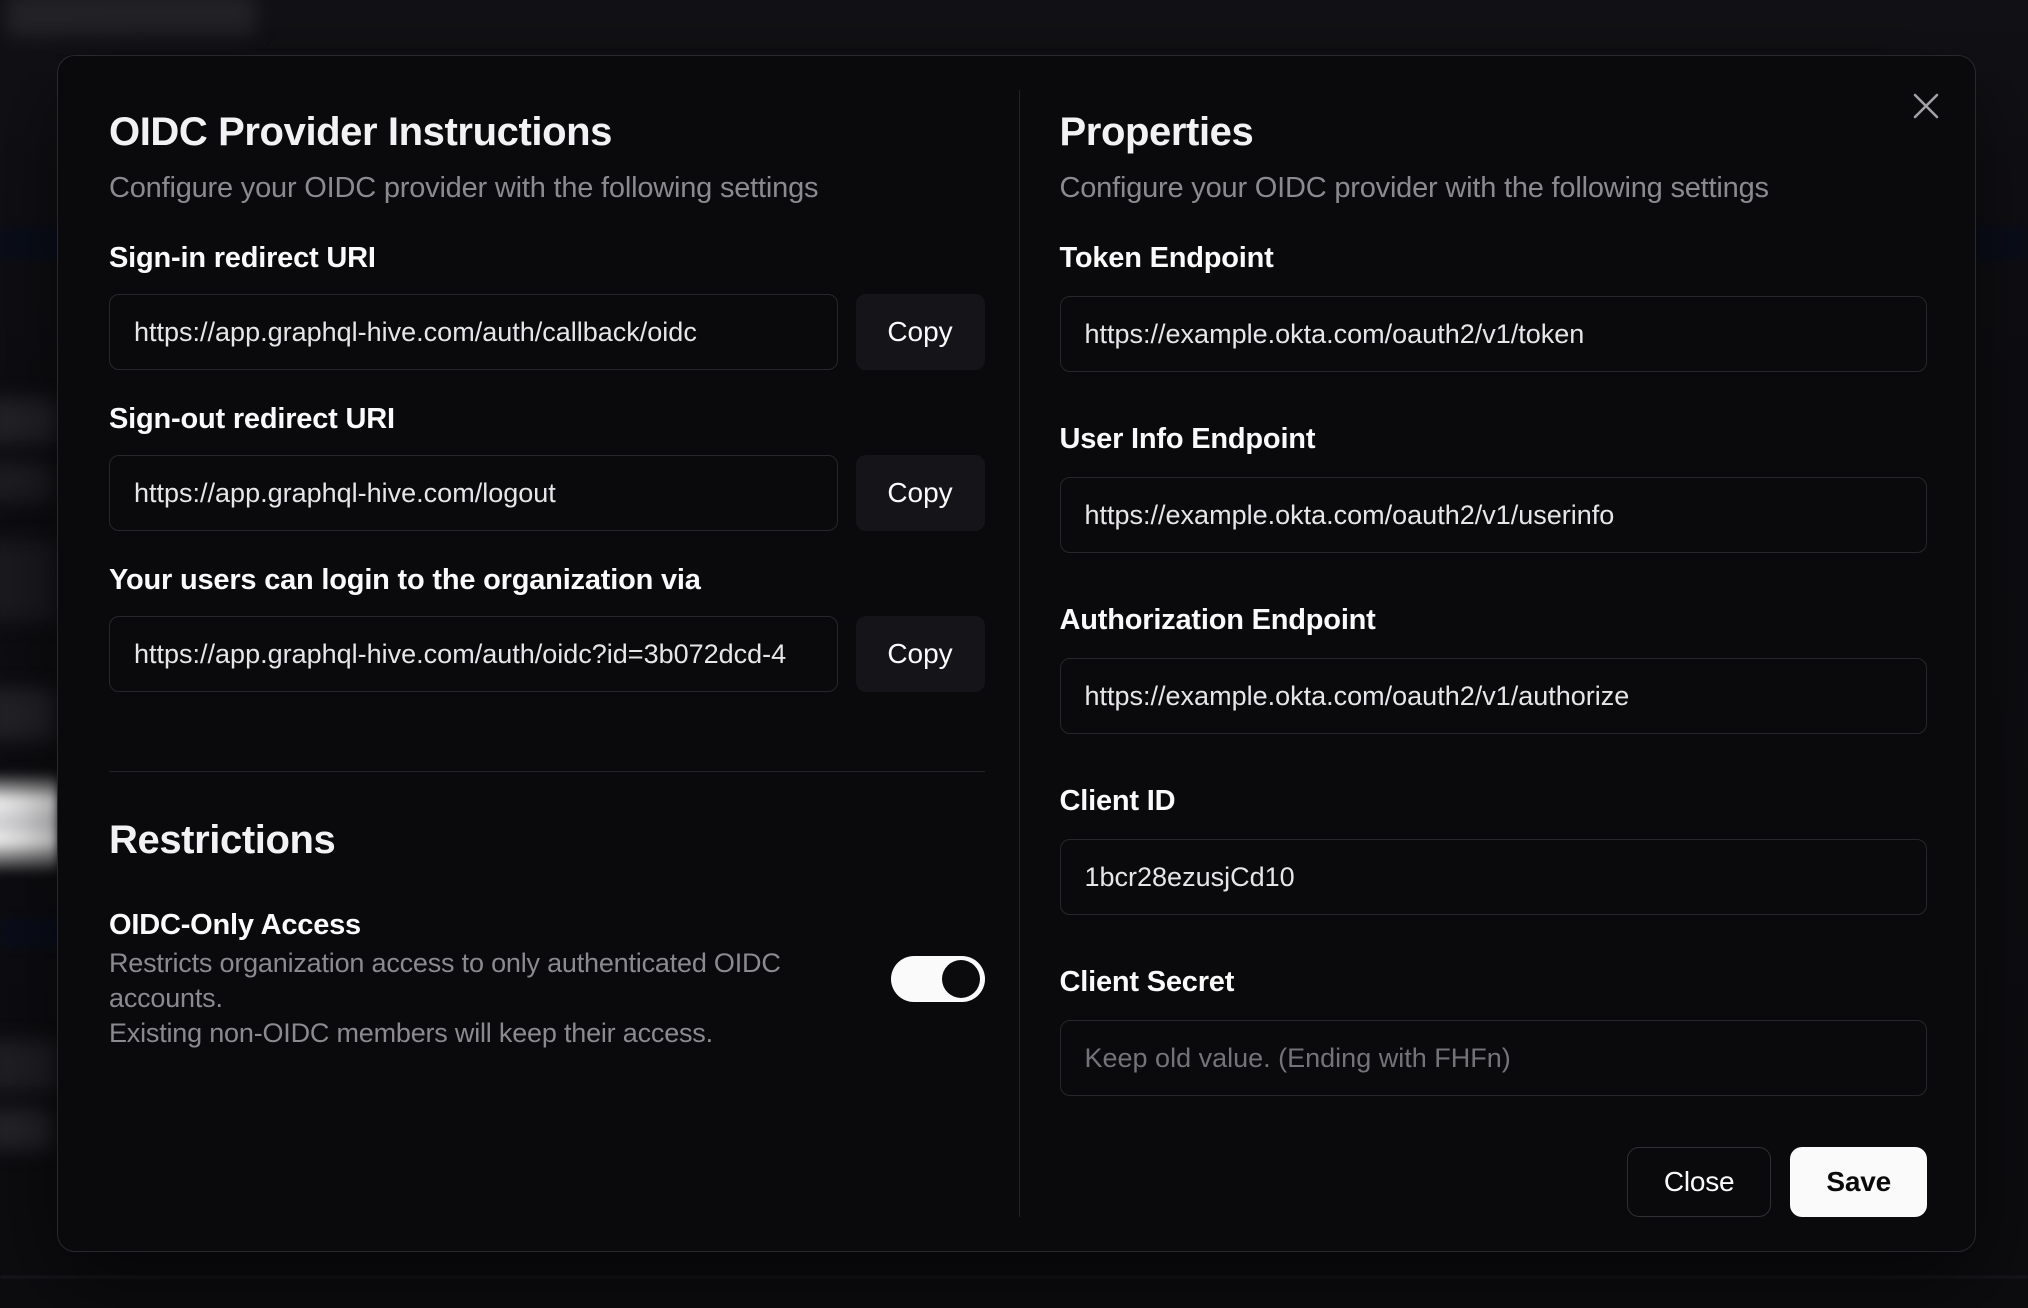 This screenshot has width=2028, height=1308. Describe the element at coordinates (1493, 696) in the screenshot. I see `authorization-endpoint-input` at that location.